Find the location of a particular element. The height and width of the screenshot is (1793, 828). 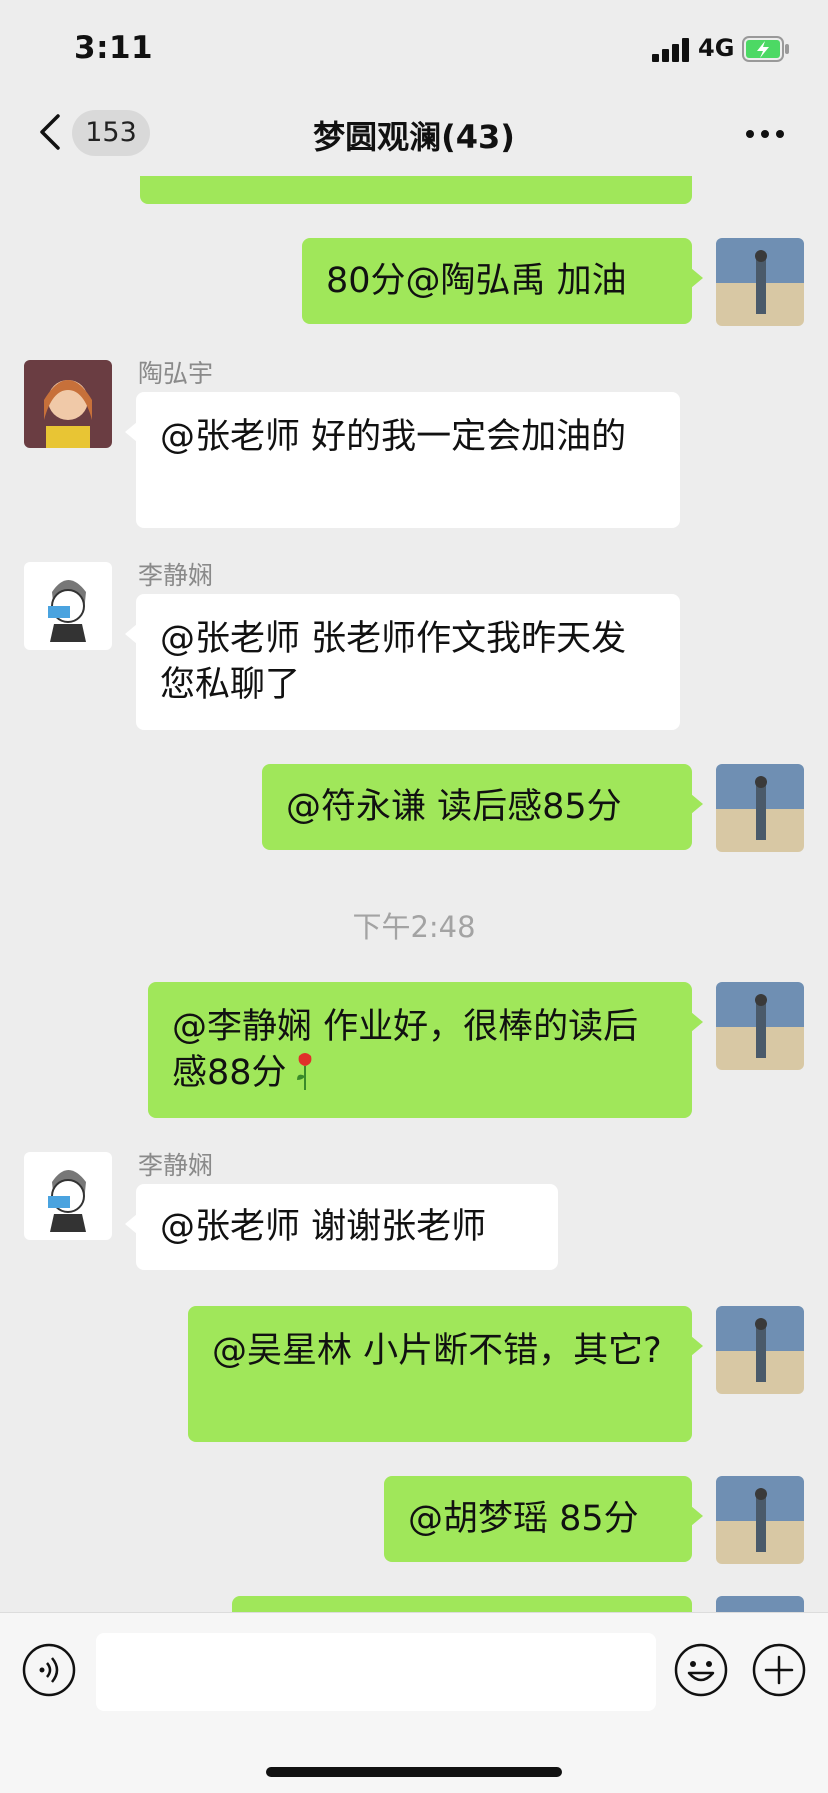

emoji-button is located at coordinates (701, 1670).